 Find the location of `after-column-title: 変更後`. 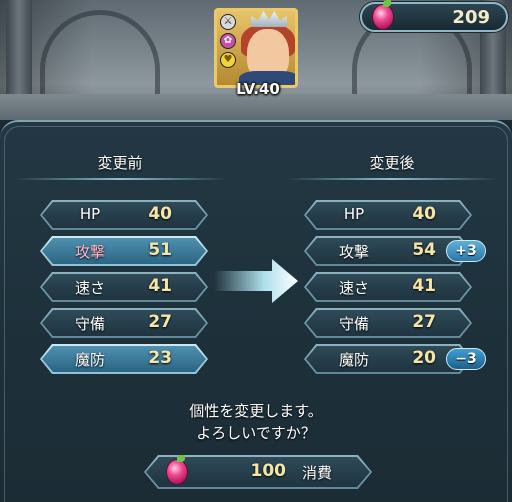

after-column-title: 変更後 is located at coordinates (392, 163).